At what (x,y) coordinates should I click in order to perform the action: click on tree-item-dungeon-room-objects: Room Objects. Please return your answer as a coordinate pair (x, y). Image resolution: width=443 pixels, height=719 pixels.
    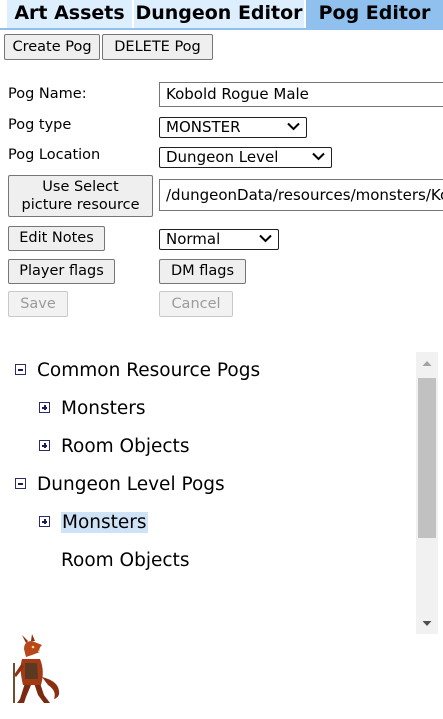
    Looking at the image, I should click on (125, 560).